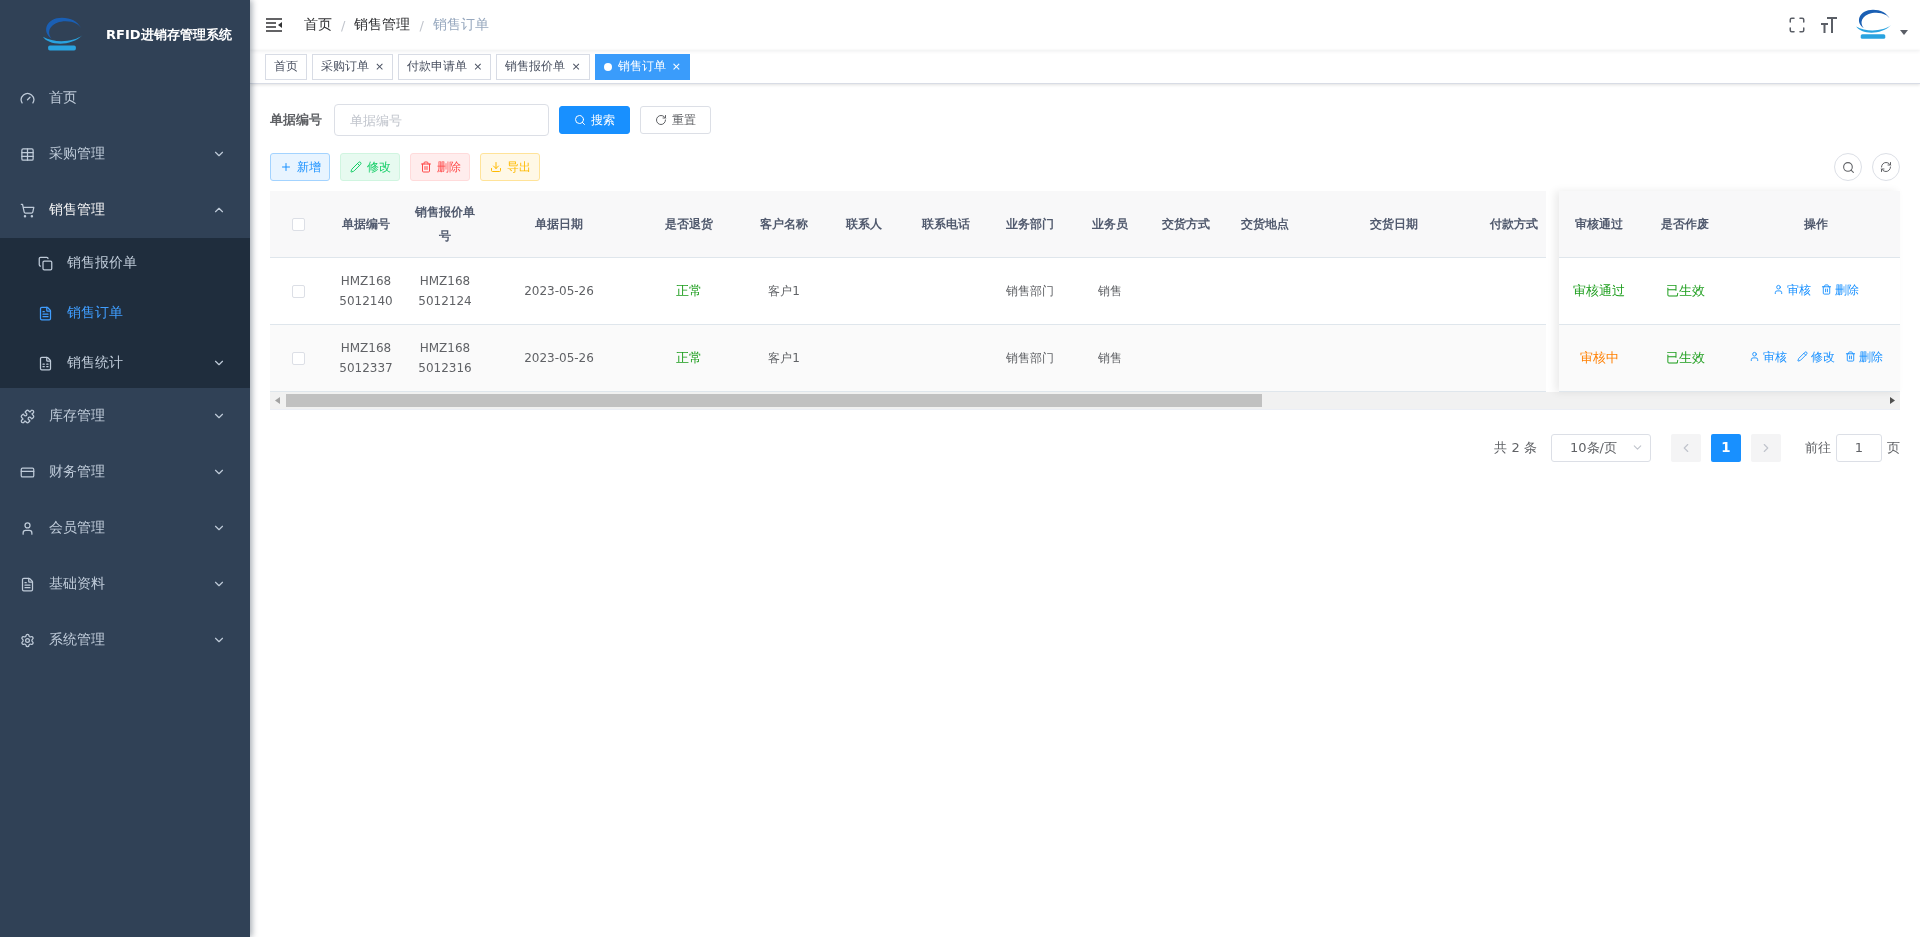  Describe the element at coordinates (661, 120) in the screenshot. I see `reset-icon` at that location.